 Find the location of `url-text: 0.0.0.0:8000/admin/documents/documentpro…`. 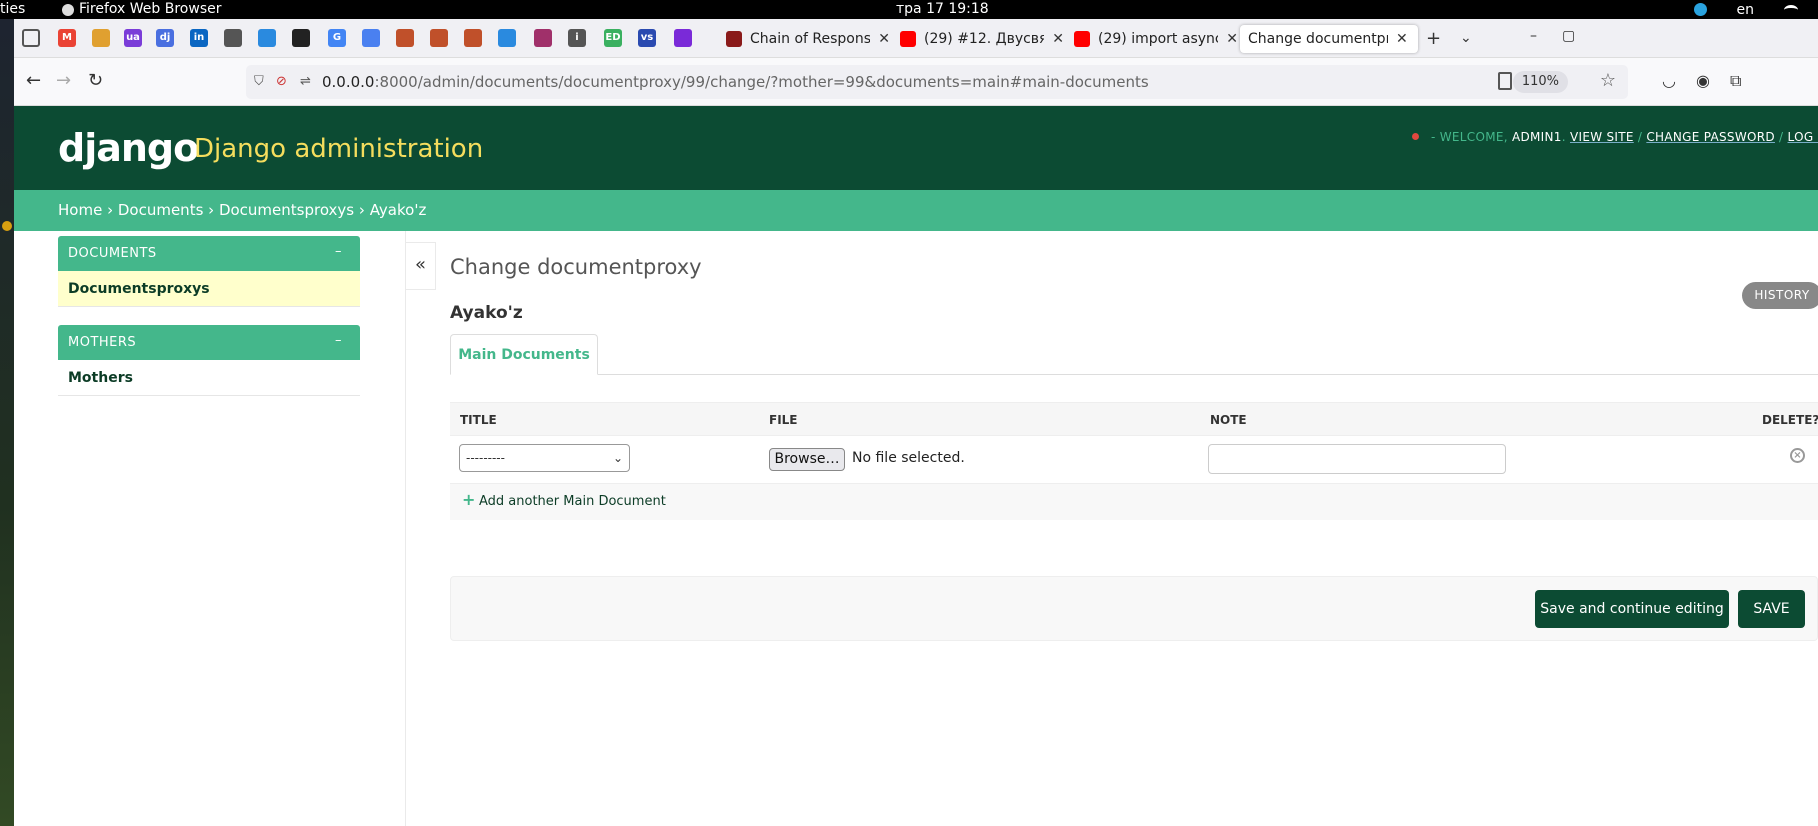

url-text: 0.0.0.0:8000/admin/documents/documentpro… is located at coordinates (735, 82).